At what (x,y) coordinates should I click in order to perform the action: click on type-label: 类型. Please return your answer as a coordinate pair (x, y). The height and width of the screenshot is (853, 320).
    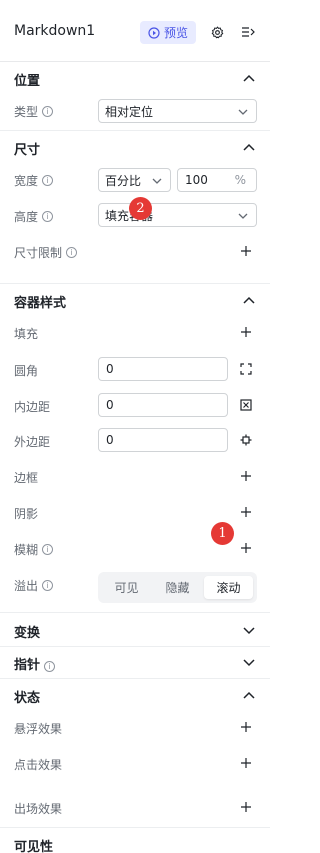
    Looking at the image, I should click on (26, 112).